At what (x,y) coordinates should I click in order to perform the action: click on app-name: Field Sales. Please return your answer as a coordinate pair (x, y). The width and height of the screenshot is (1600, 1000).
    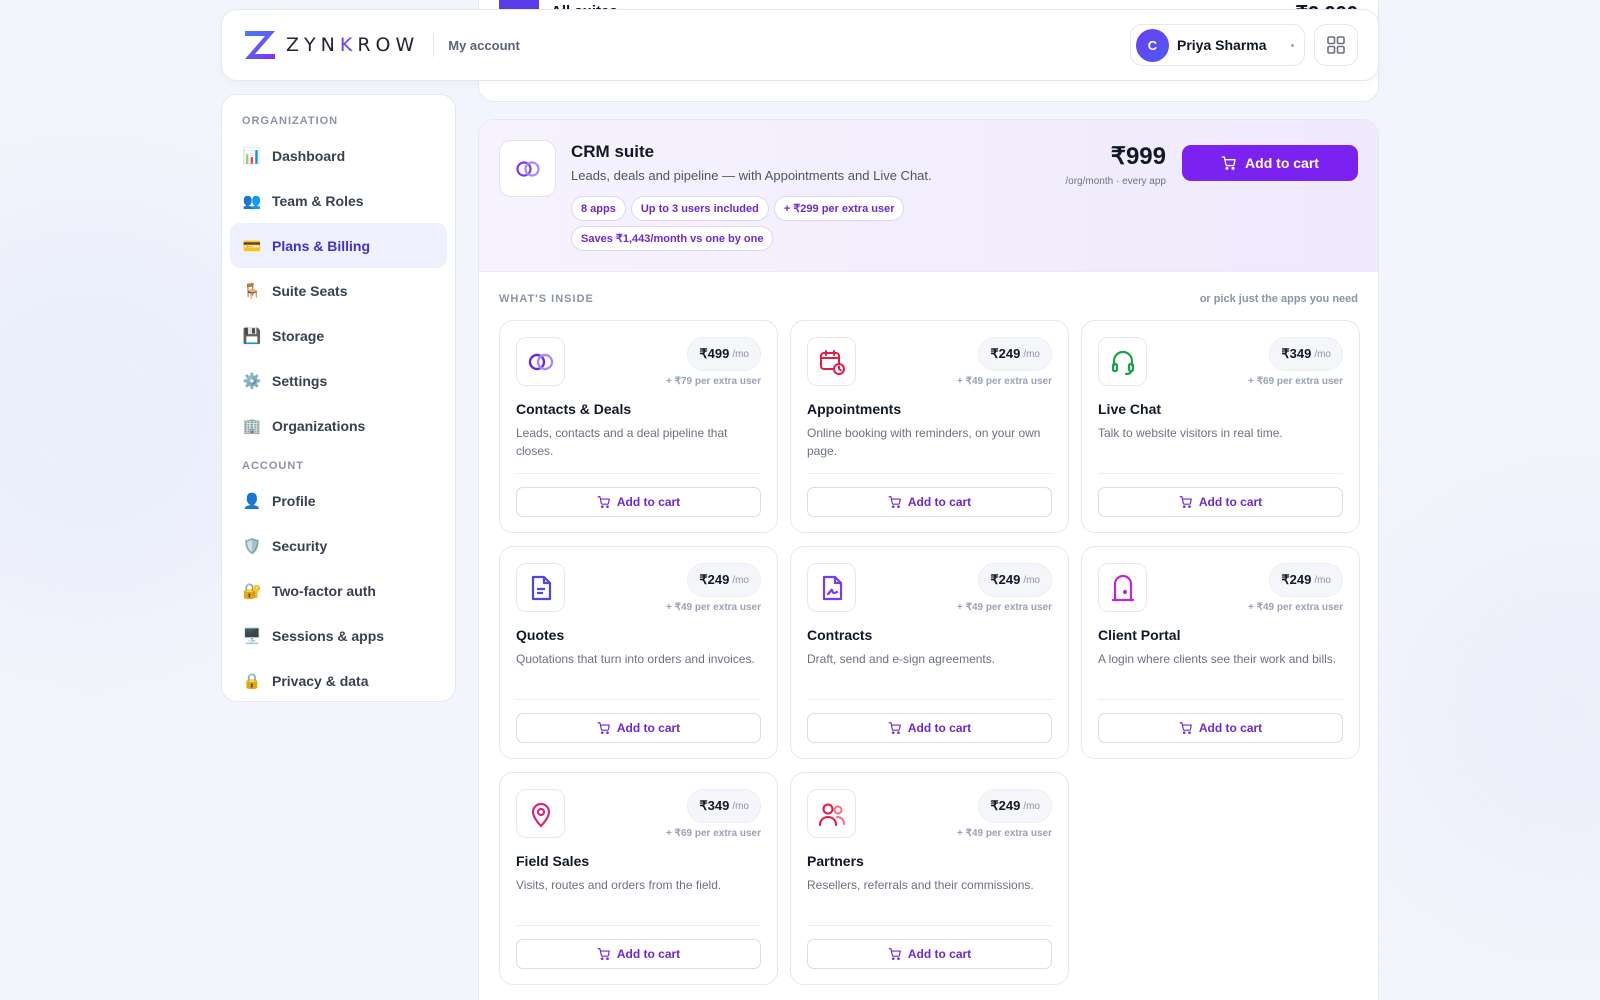
    Looking at the image, I should click on (553, 861).